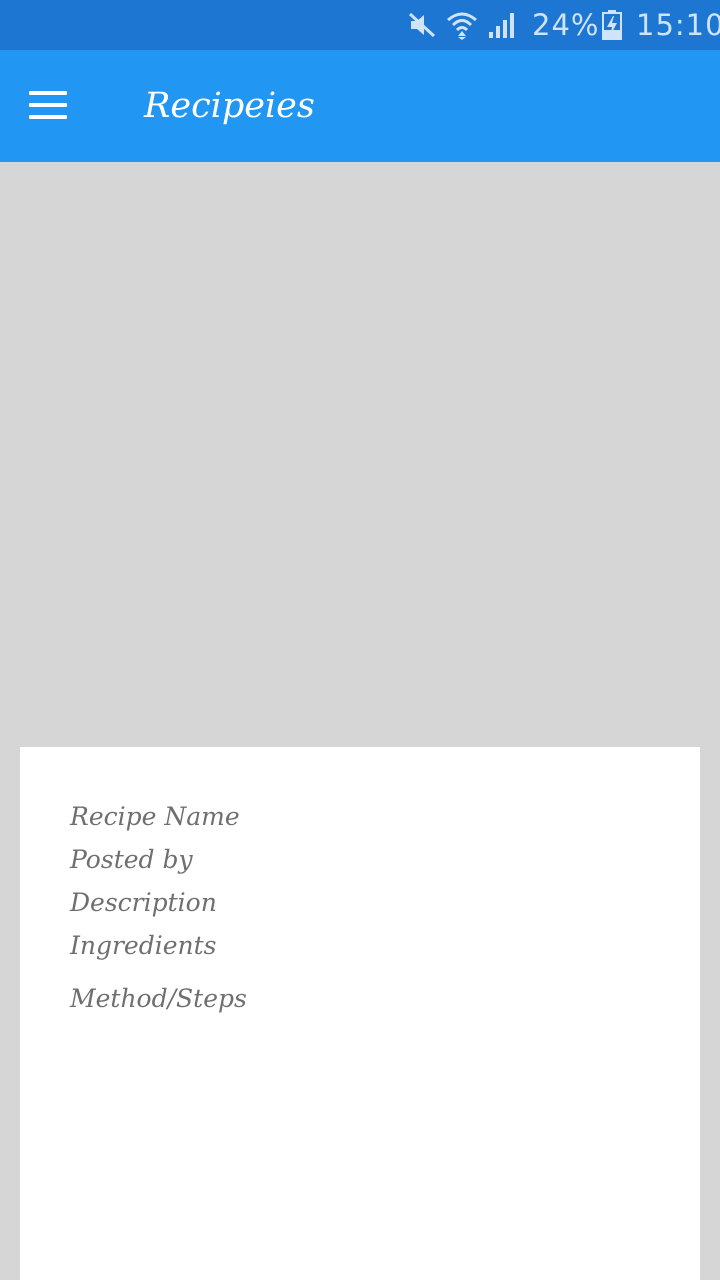 The height and width of the screenshot is (1280, 720). I want to click on battery-percent: 24%, so click(566, 25).